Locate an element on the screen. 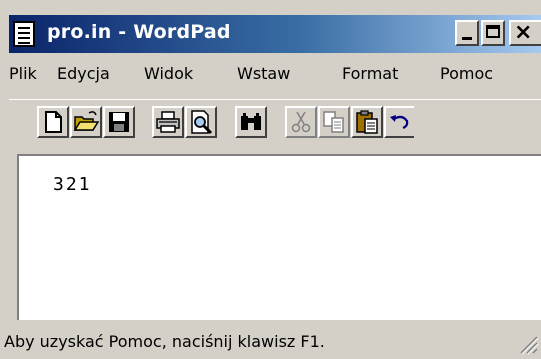 The image size is (541, 359). find-button is located at coordinates (251, 122).